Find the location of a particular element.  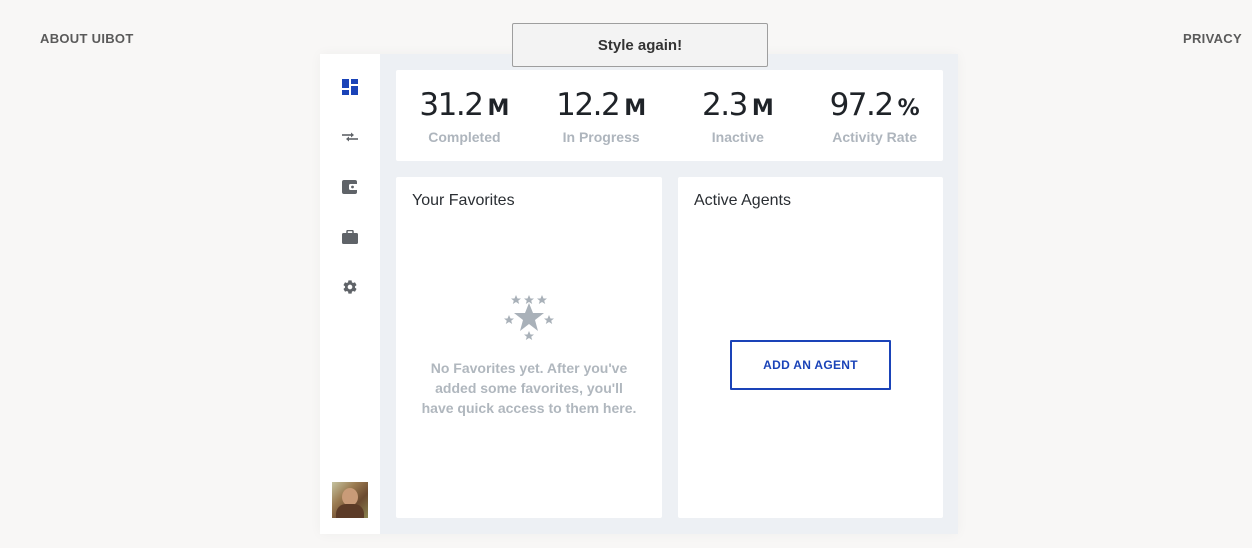

sidebar-item-transfers is located at coordinates (350, 137).